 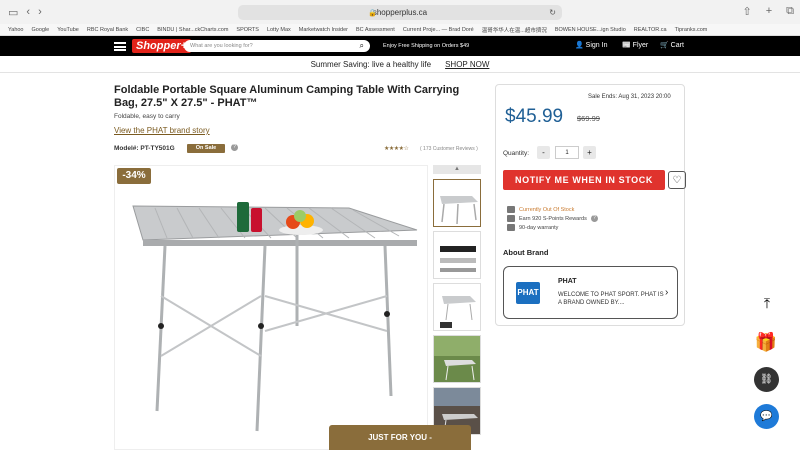 What do you see at coordinates (511, 227) in the screenshot?
I see `wrench-icon` at bounding box center [511, 227].